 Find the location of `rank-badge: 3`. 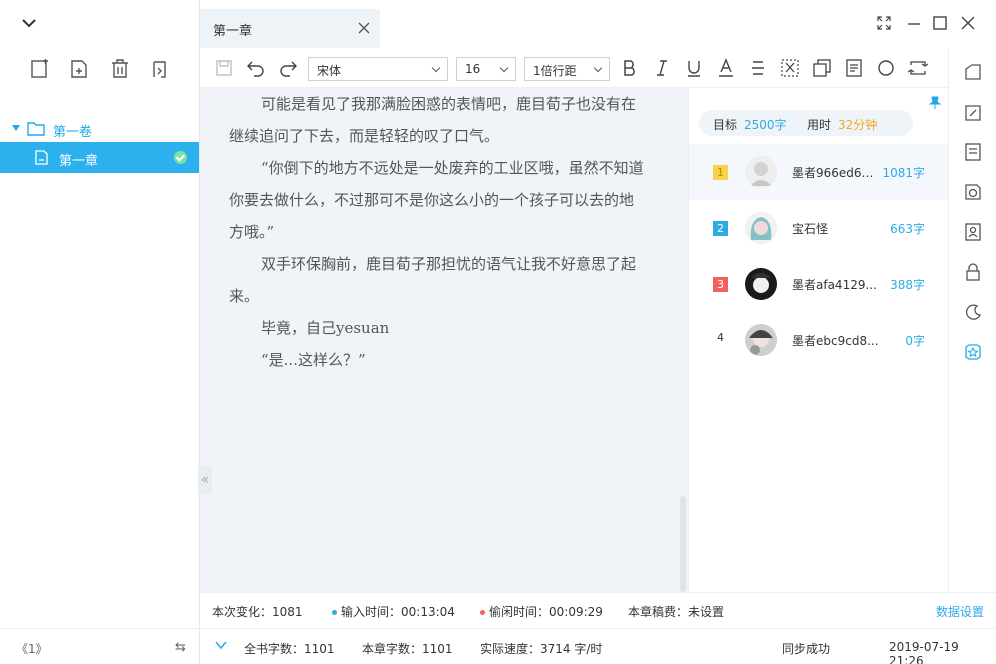

rank-badge: 3 is located at coordinates (720, 284).